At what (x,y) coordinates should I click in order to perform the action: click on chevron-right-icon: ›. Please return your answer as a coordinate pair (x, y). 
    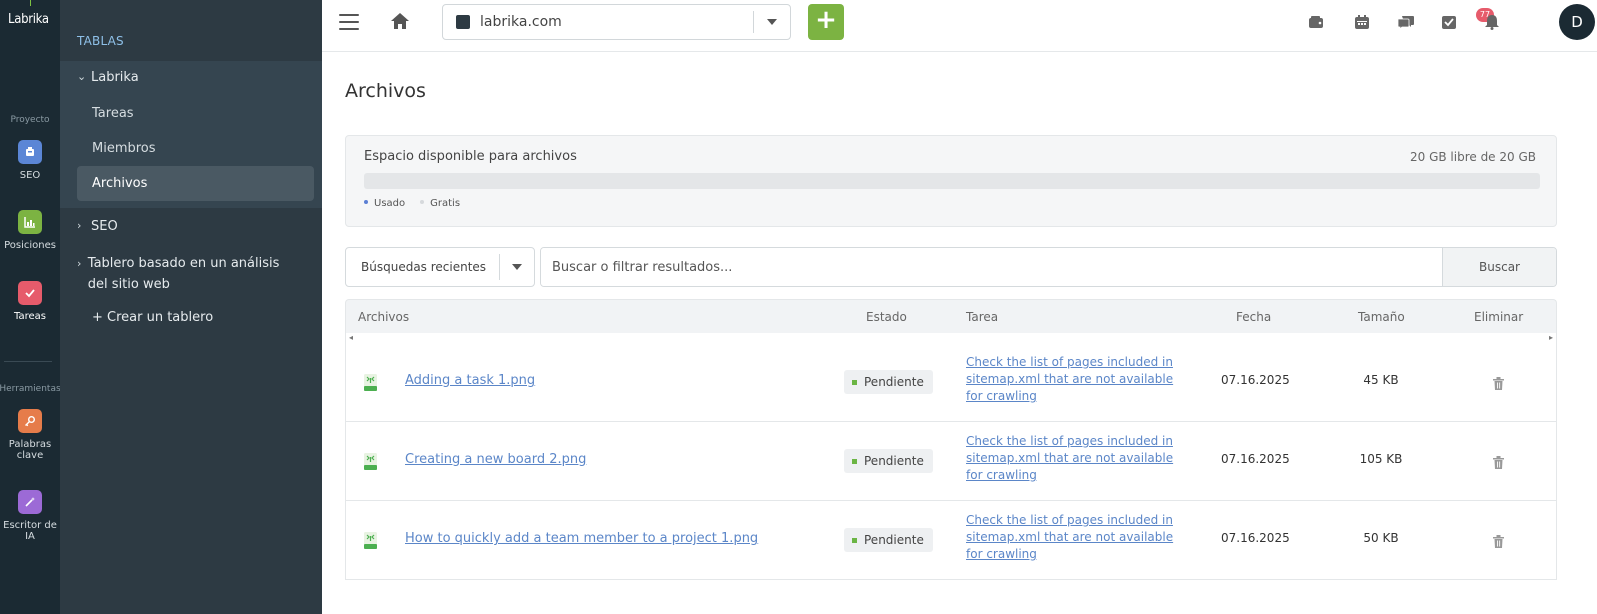
    Looking at the image, I should click on (79, 225).